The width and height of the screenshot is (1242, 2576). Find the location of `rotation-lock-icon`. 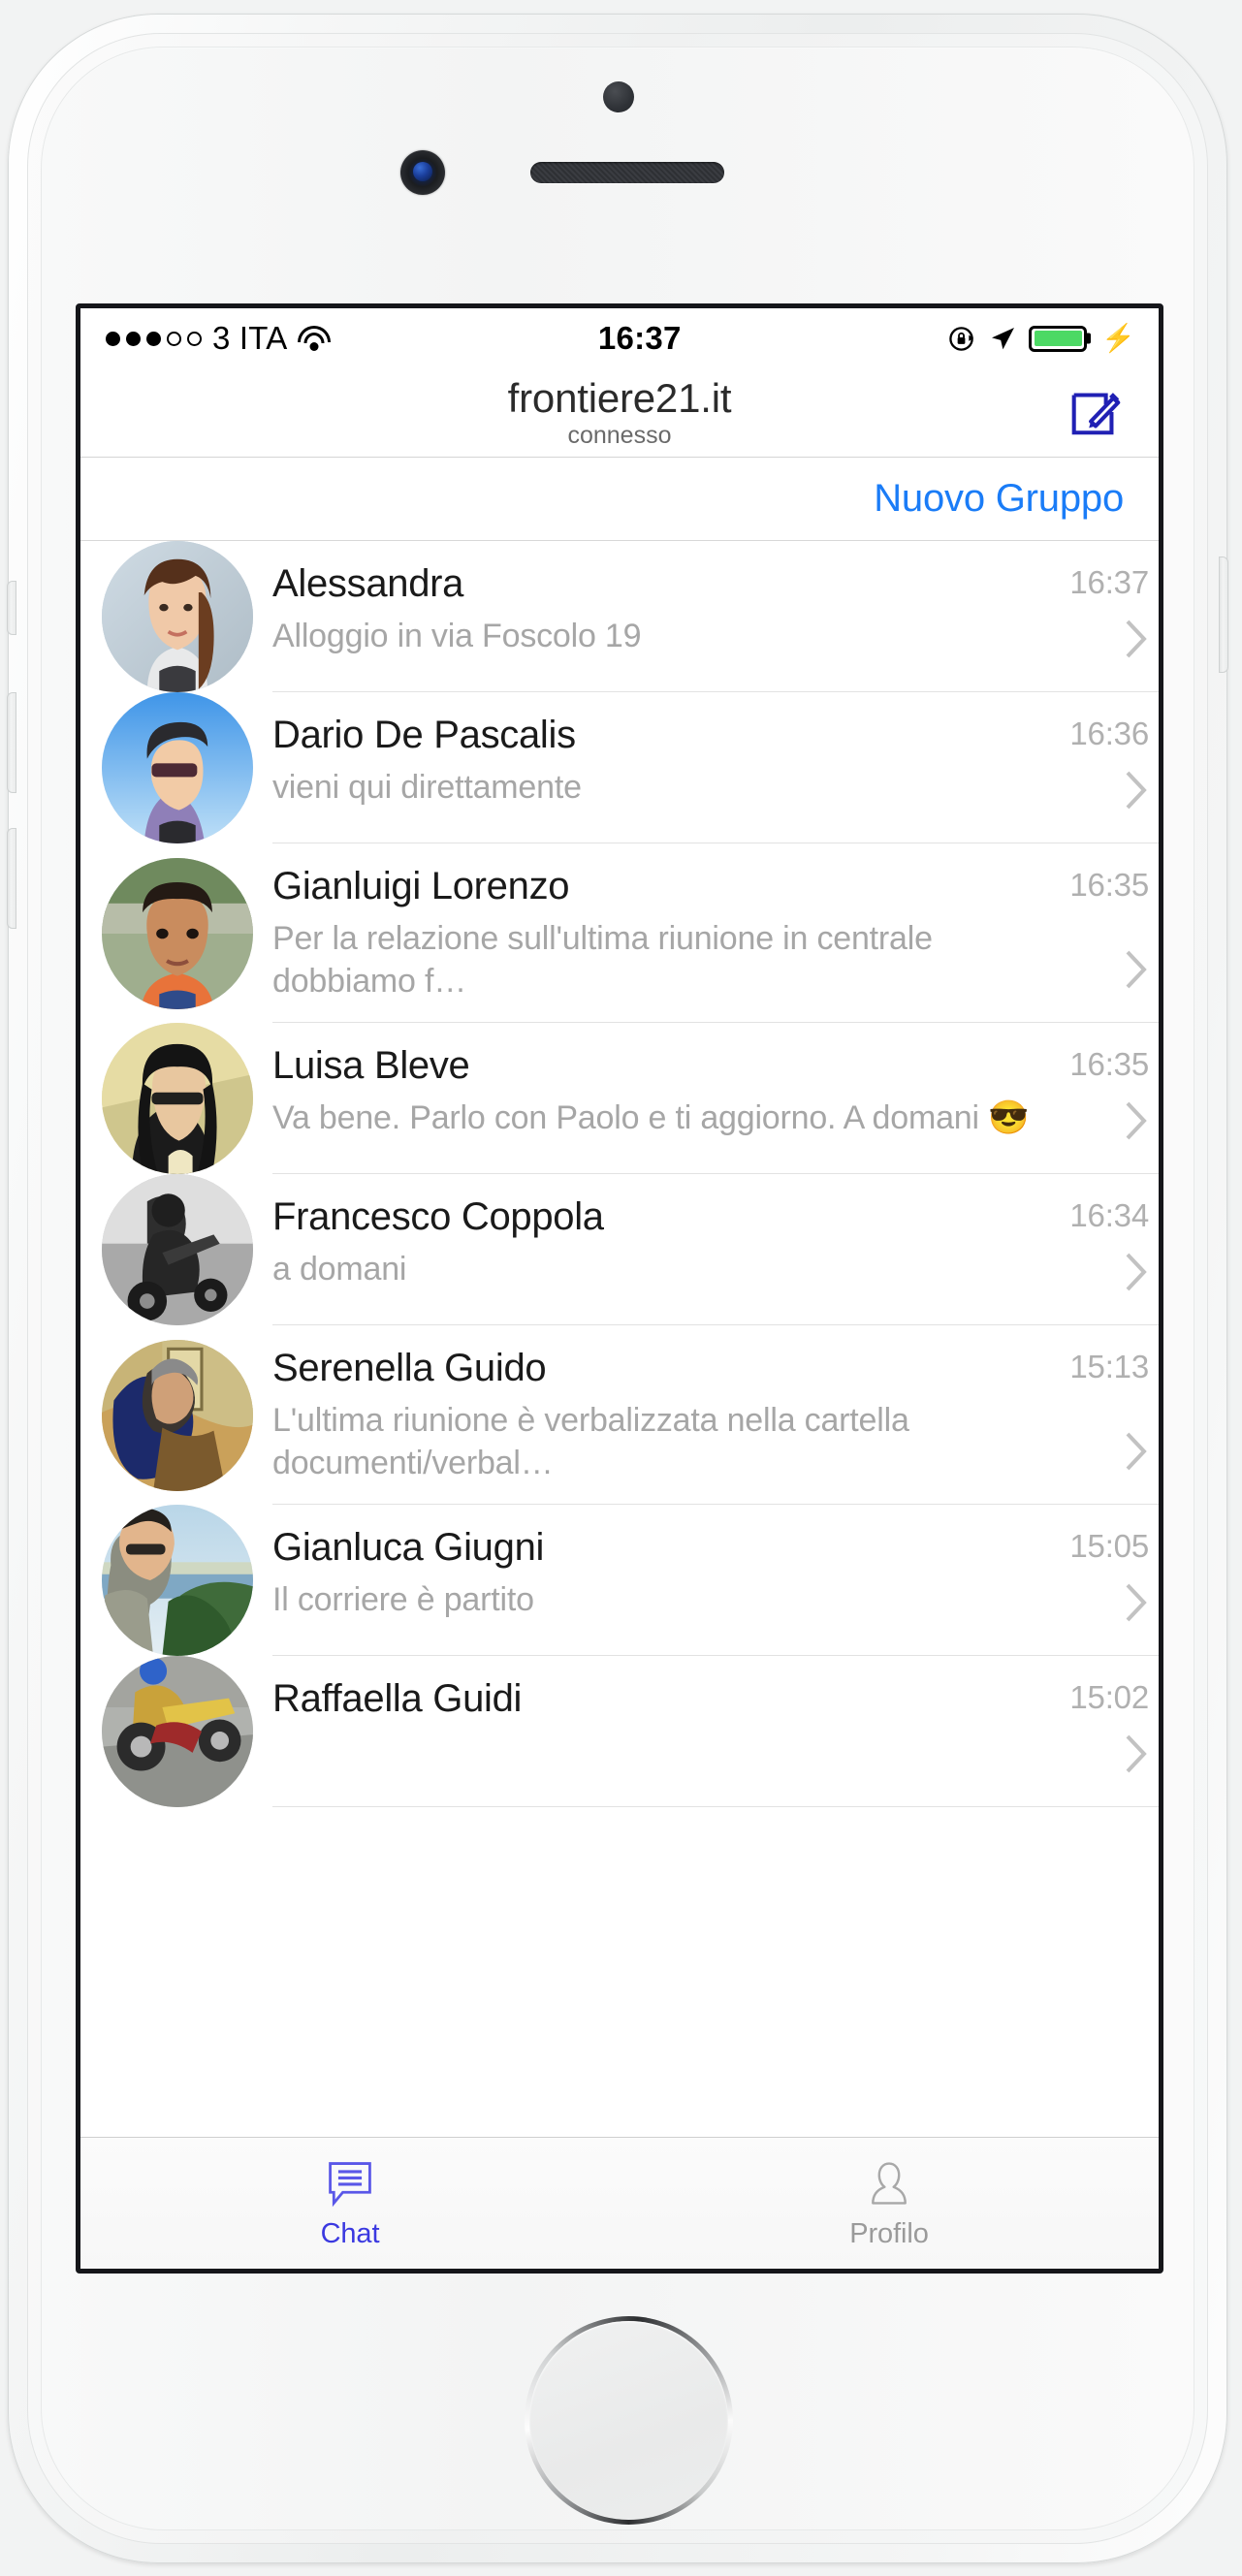

rotation-lock-icon is located at coordinates (962, 339).